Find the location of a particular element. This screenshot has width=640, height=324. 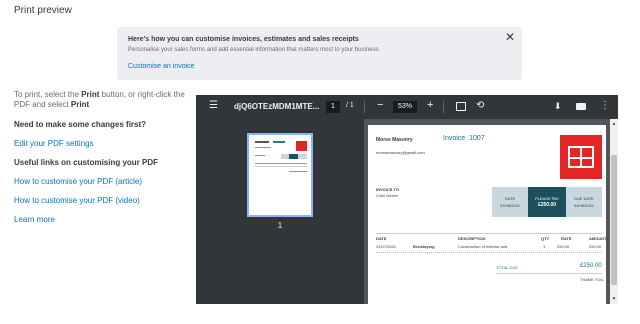

download-icon: ⬇ is located at coordinates (558, 106).